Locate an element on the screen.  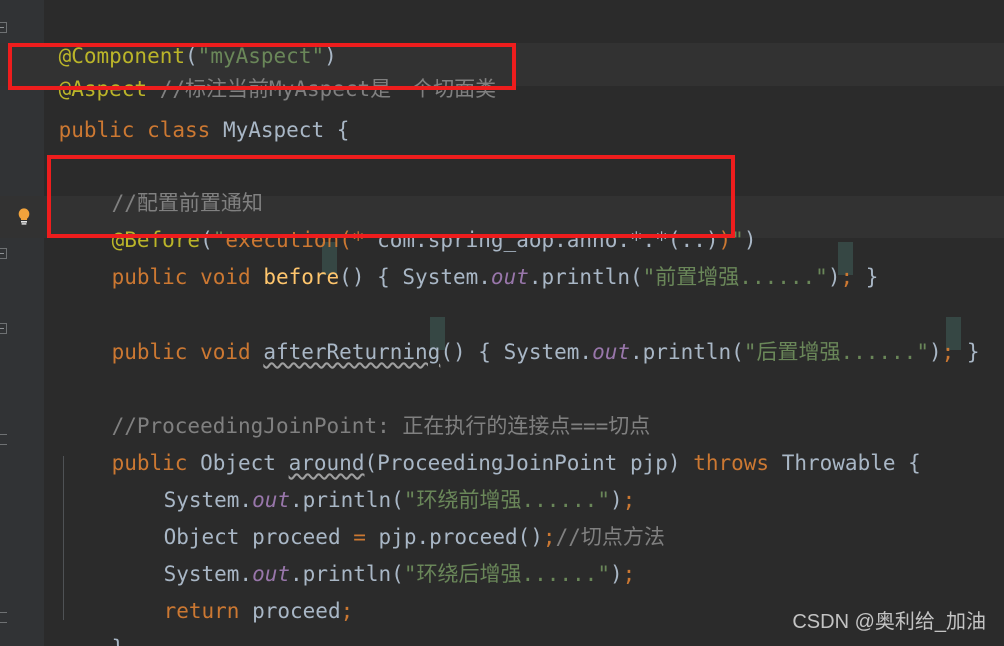
code-line-3: public class MyAspect { is located at coordinates (179, 130).